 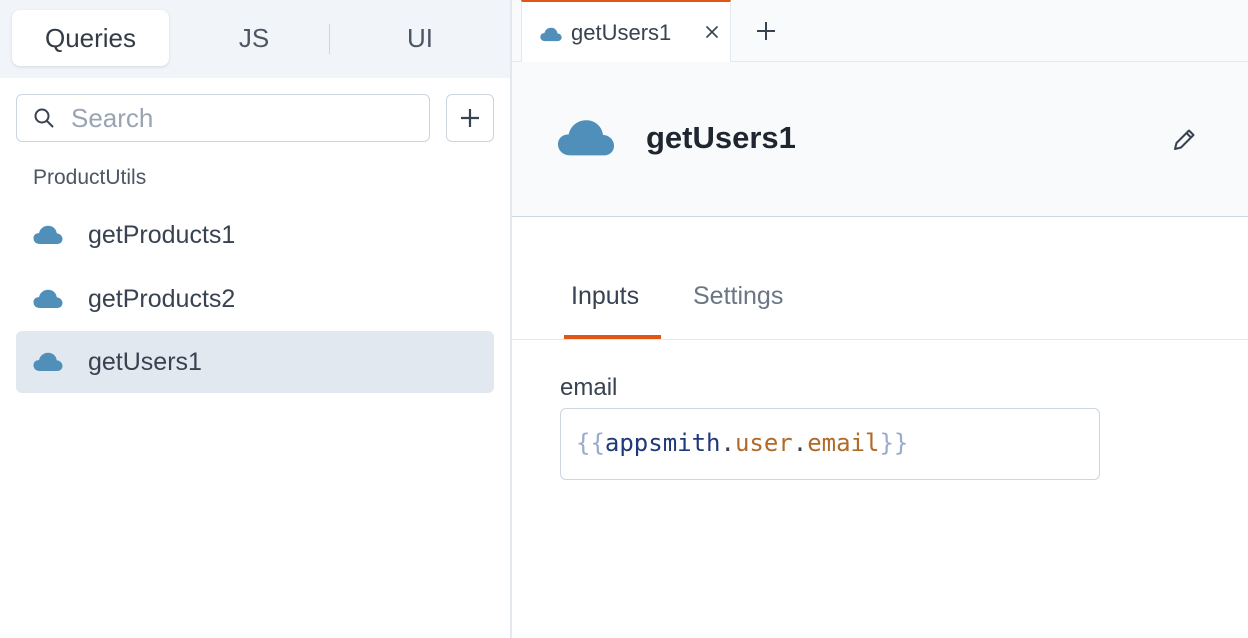 What do you see at coordinates (145, 361) in the screenshot?
I see `list-item-label: getUsers1` at bounding box center [145, 361].